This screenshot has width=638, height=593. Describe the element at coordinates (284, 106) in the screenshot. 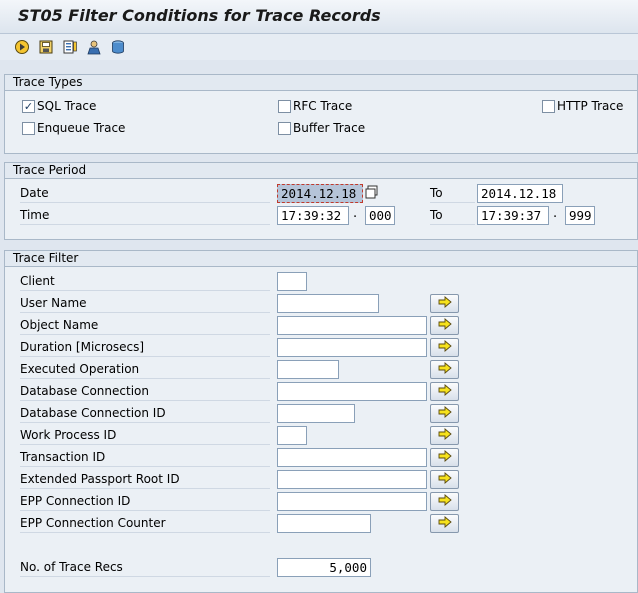

I see `rfc-trace-checkbox` at that location.